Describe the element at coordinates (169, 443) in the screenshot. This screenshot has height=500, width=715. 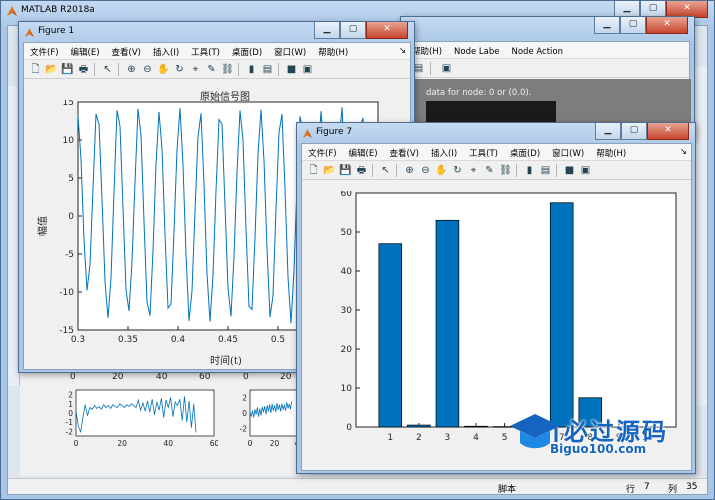
I see `subplot-x-tick-label: 40` at that location.